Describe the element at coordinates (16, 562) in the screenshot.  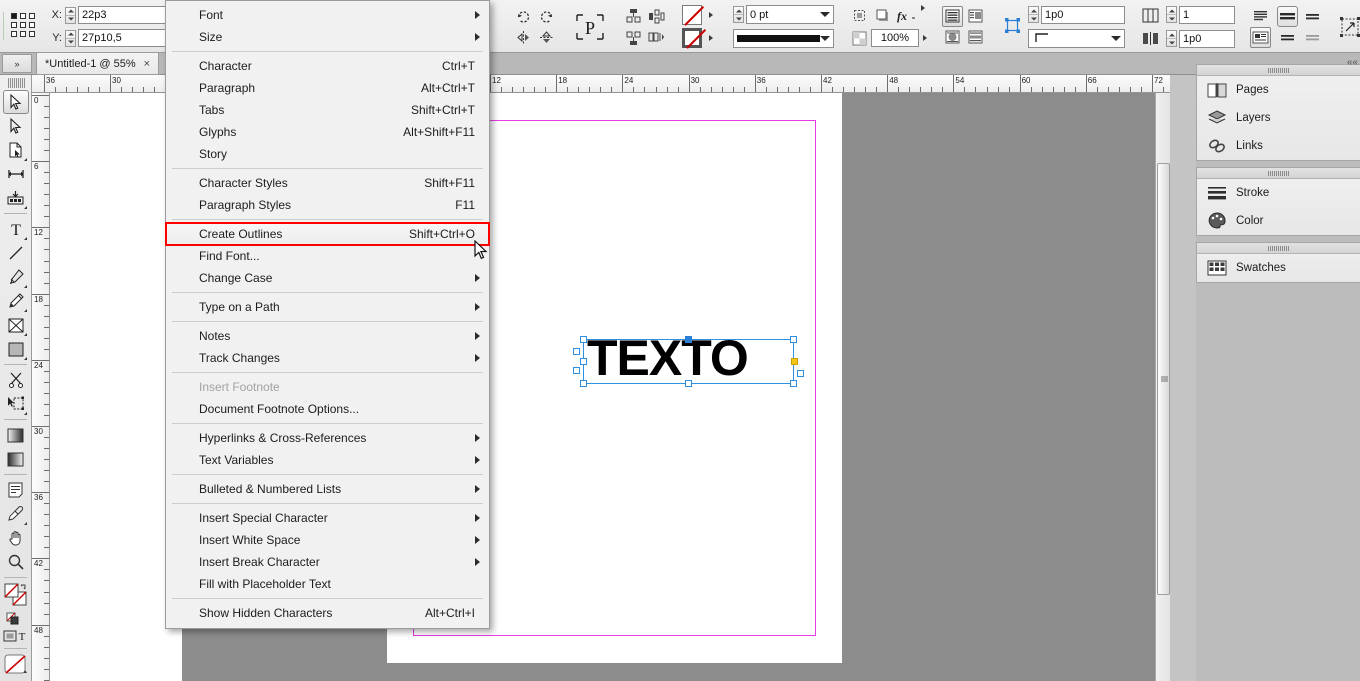
I see `zoom-tool` at that location.